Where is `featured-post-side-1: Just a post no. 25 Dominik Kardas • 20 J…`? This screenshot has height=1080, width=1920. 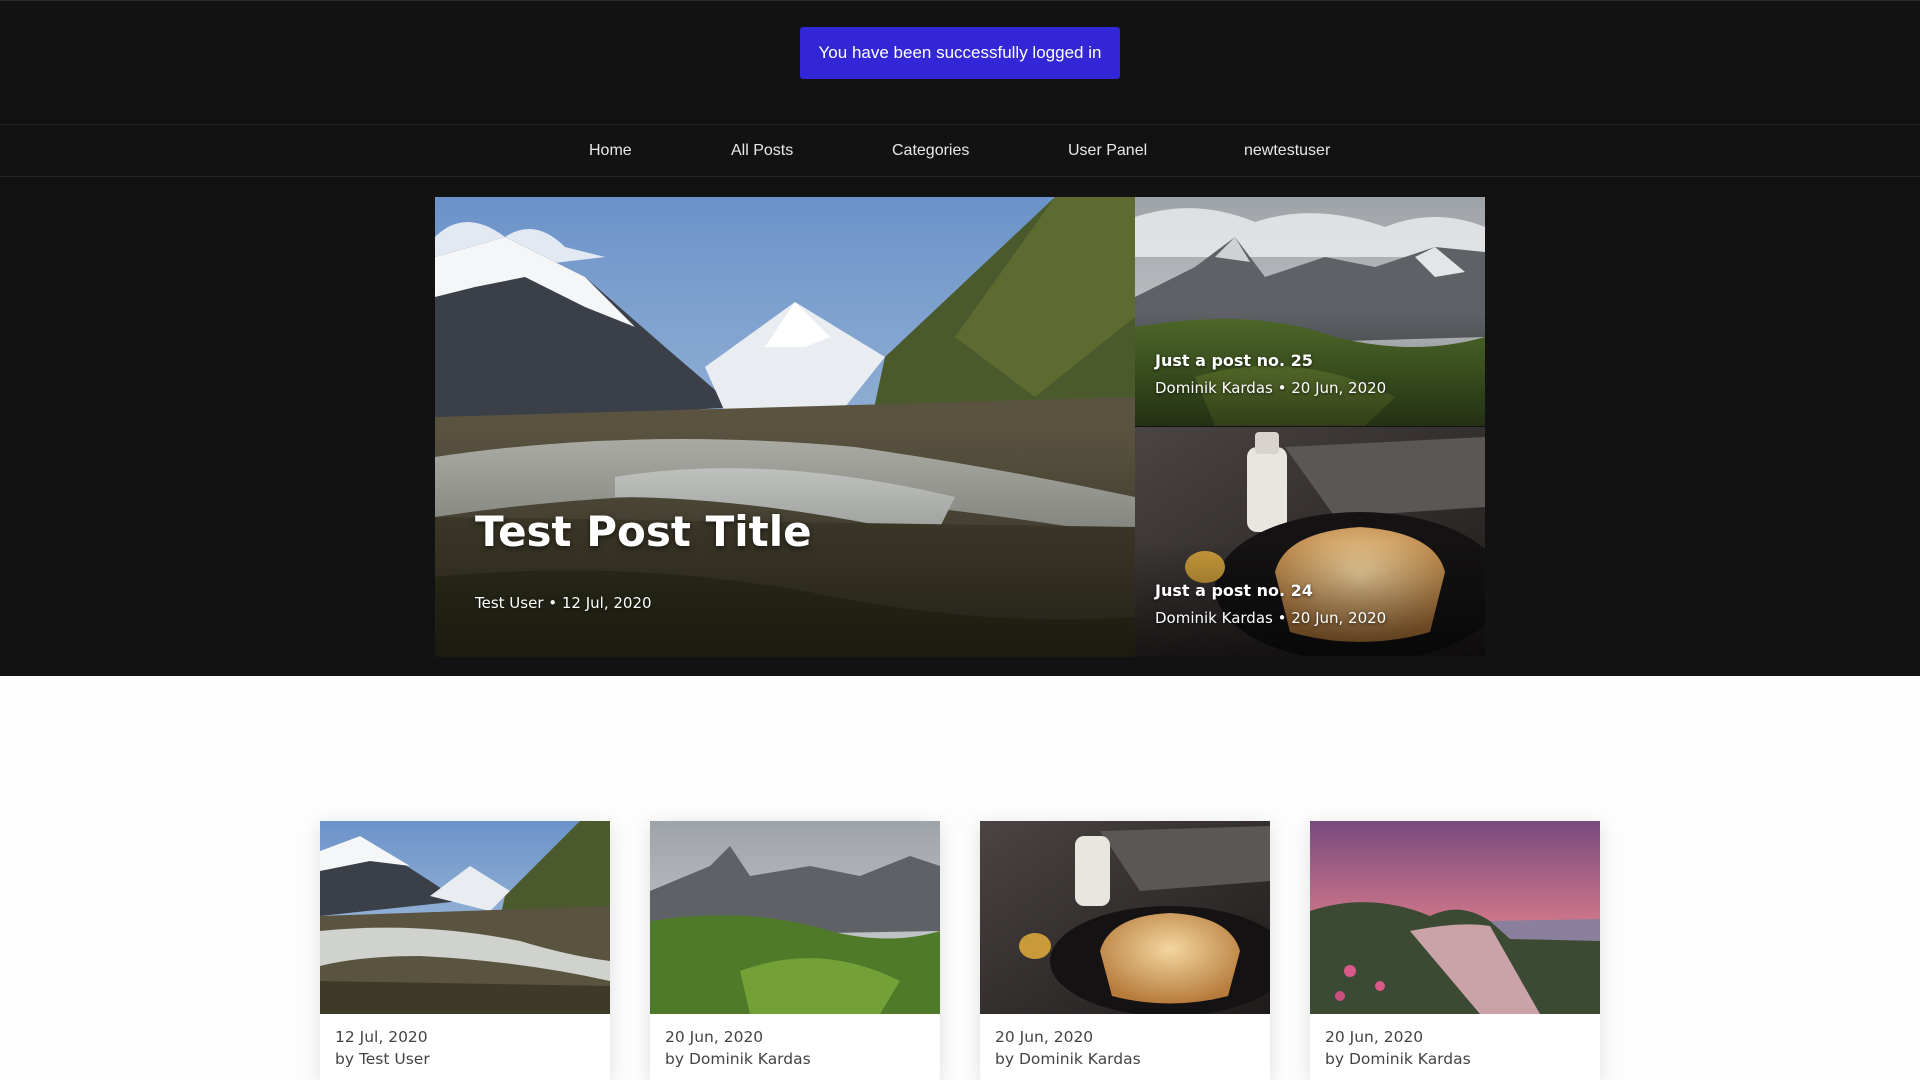
featured-post-side-1: Just a post no. 25 Dominik Kardas • 20 J… is located at coordinates (1310, 311).